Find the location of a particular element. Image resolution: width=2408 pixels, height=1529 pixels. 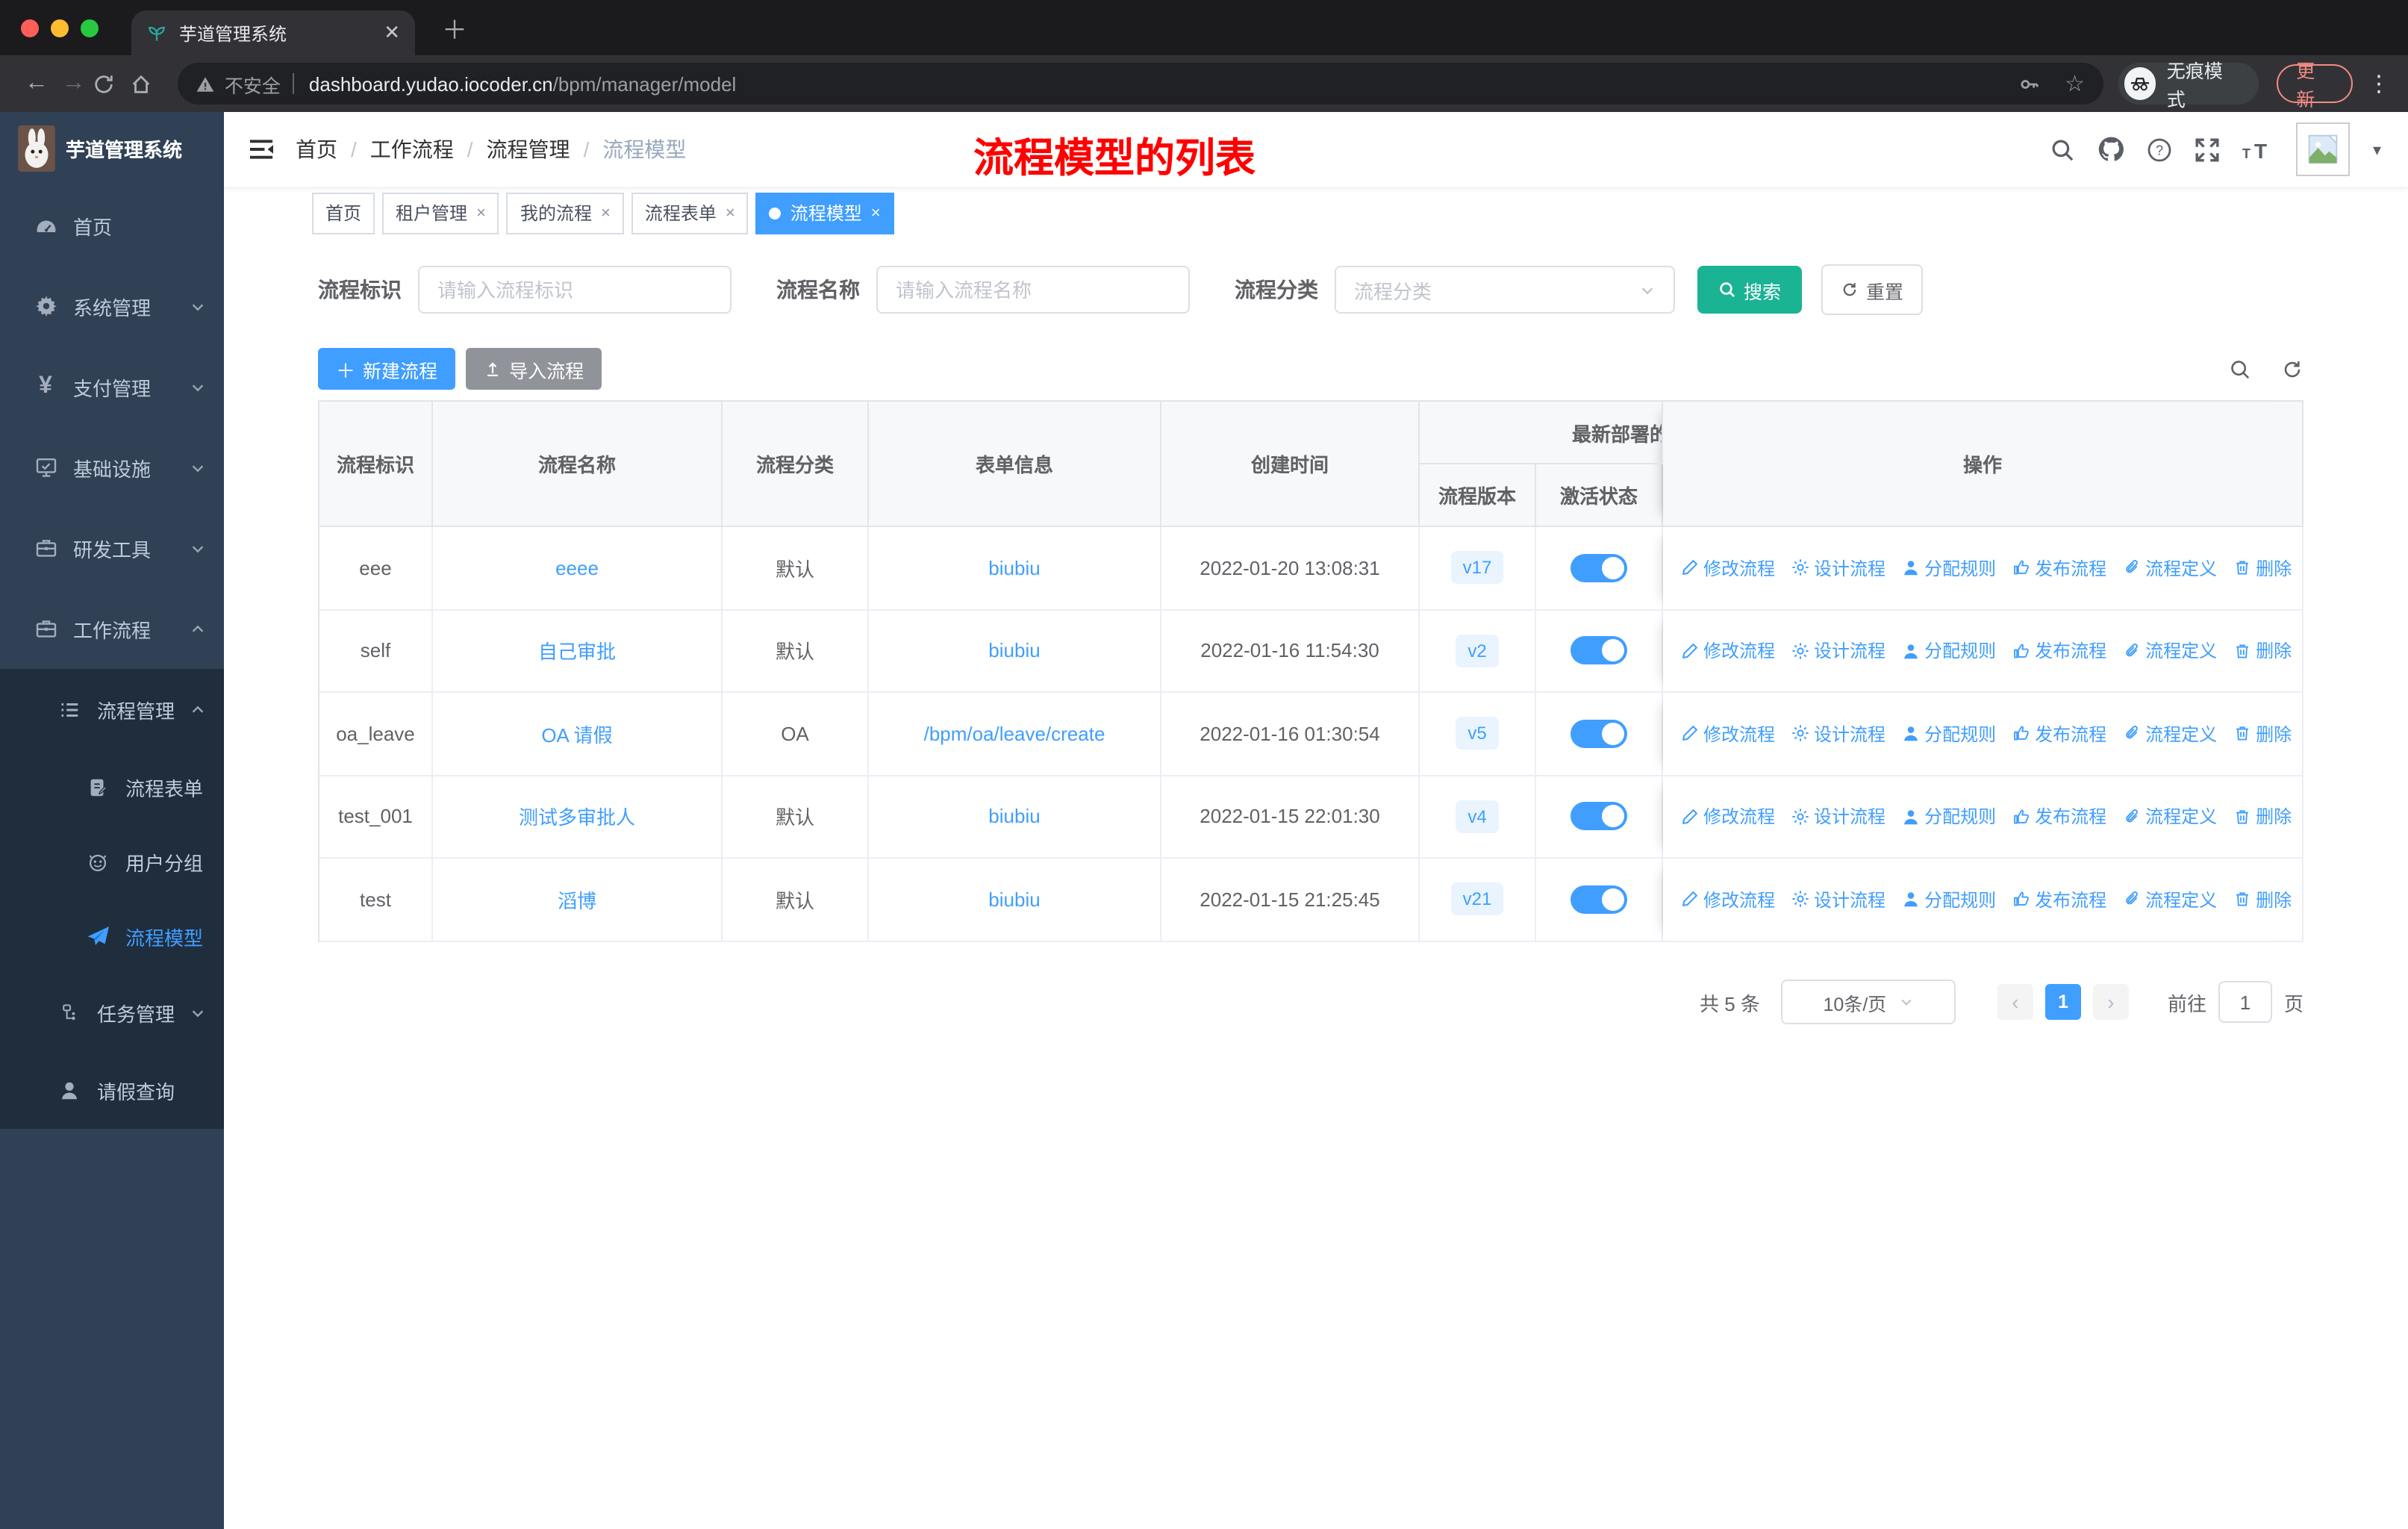

refresh-table-icon is located at coordinates (2292, 369).